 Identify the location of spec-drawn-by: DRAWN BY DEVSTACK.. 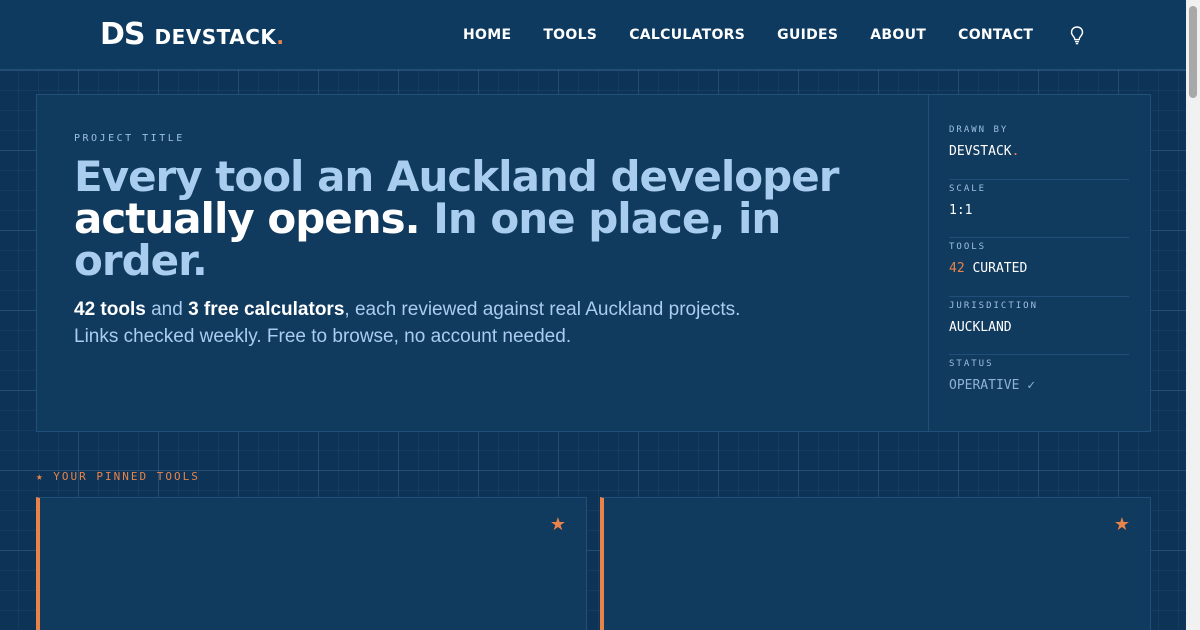
(1039, 150).